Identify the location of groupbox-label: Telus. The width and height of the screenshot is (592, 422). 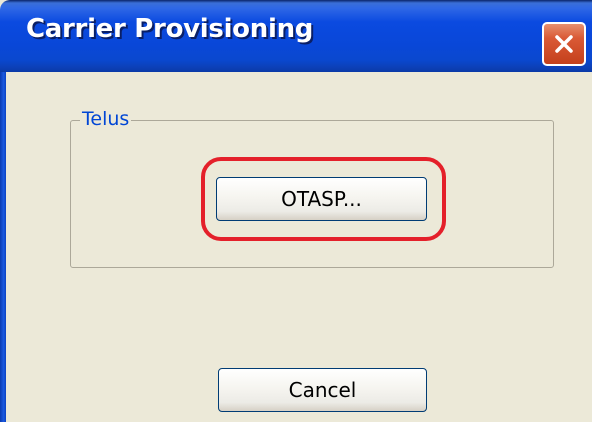
(106, 119).